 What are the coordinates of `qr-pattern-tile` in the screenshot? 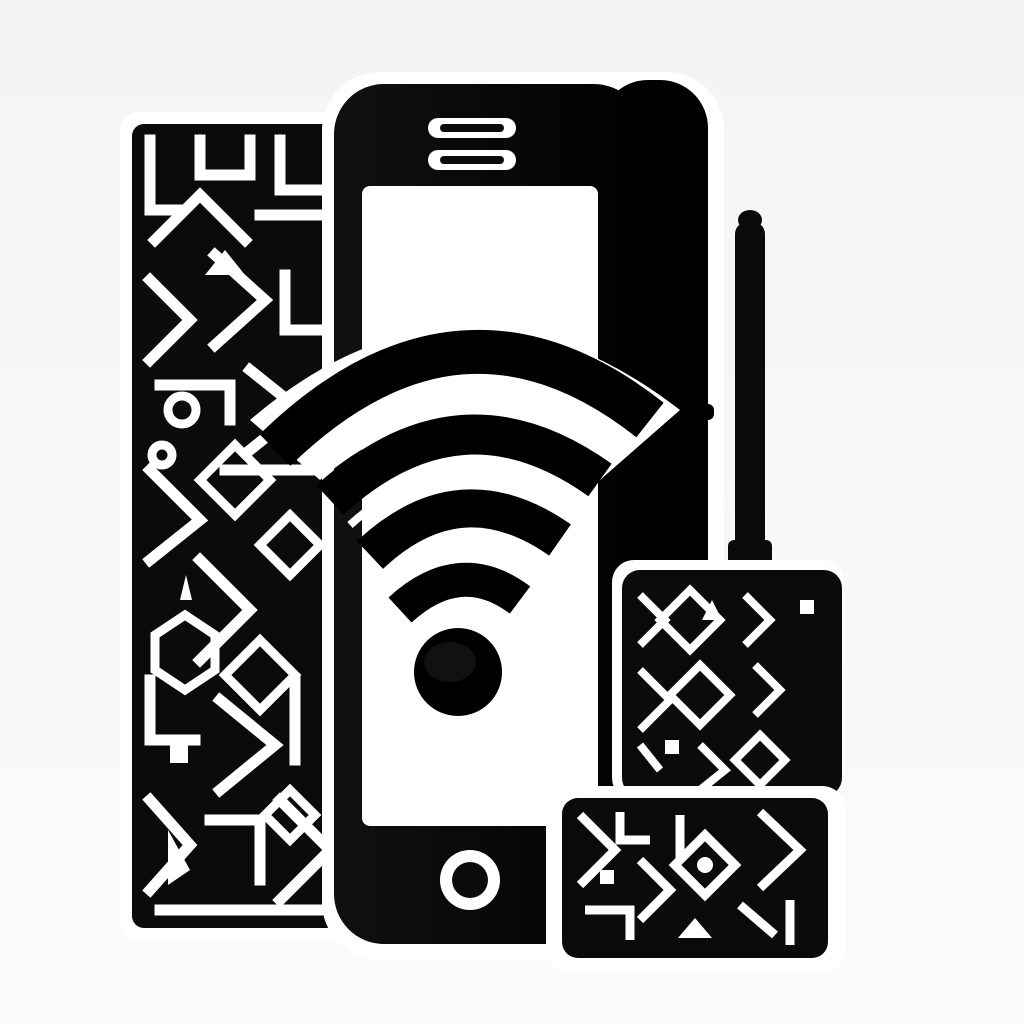 It's located at (696, 879).